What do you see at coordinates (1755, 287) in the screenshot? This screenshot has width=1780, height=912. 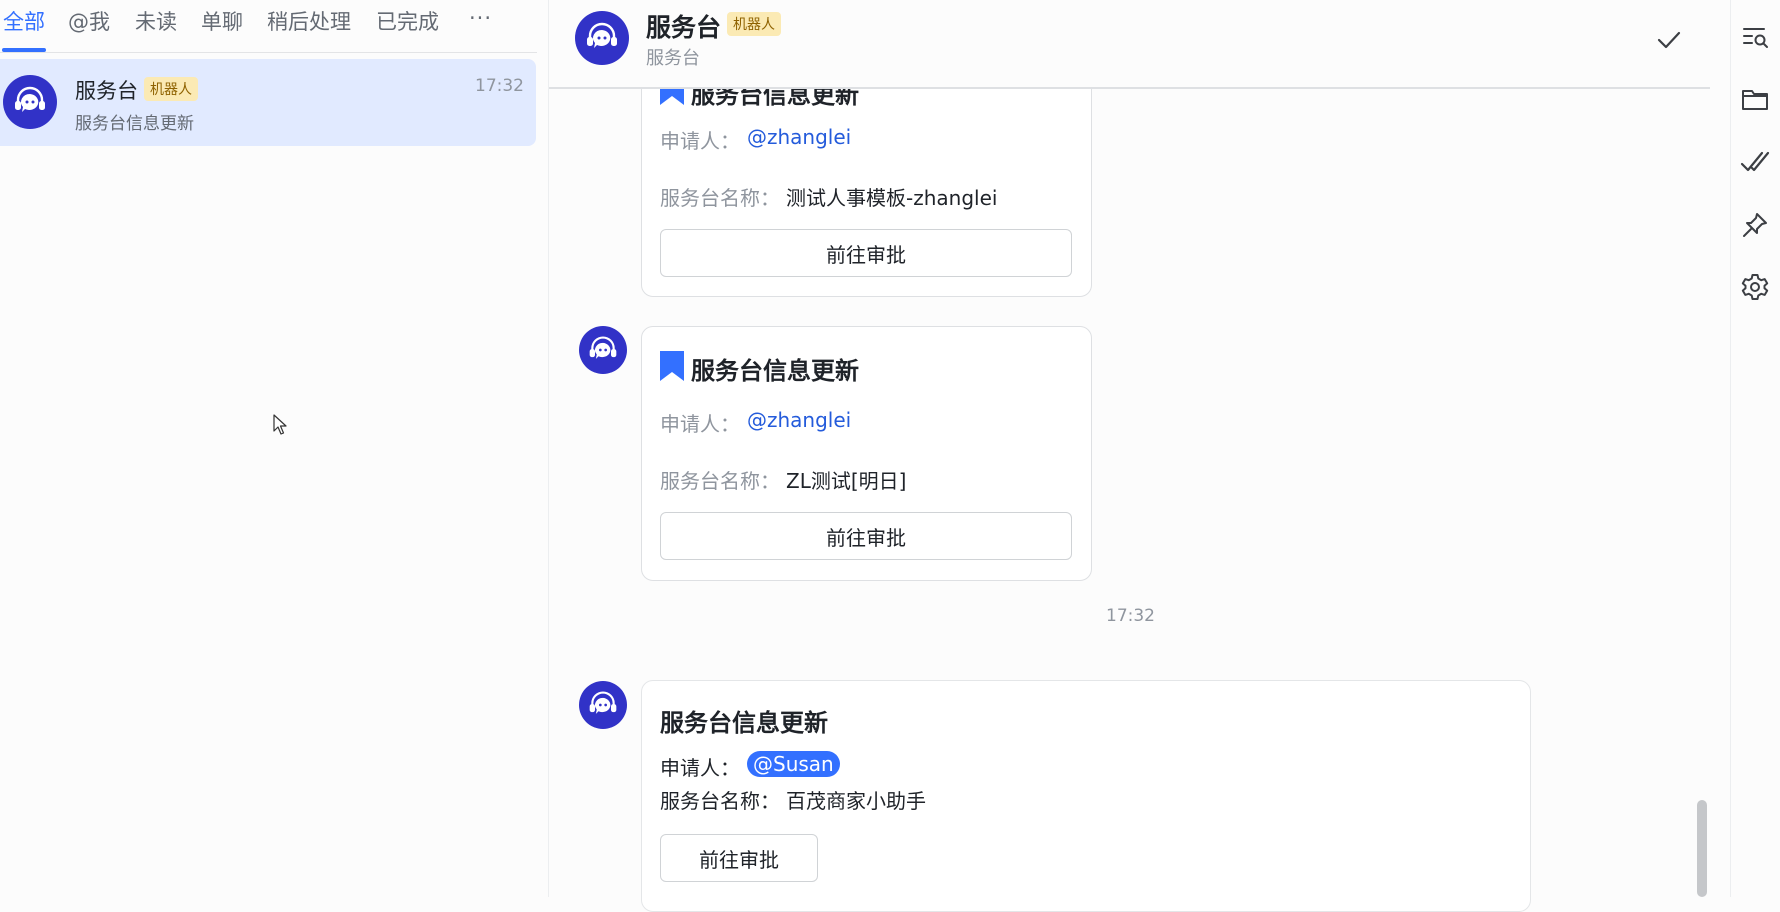 I see `settings-icon` at bounding box center [1755, 287].